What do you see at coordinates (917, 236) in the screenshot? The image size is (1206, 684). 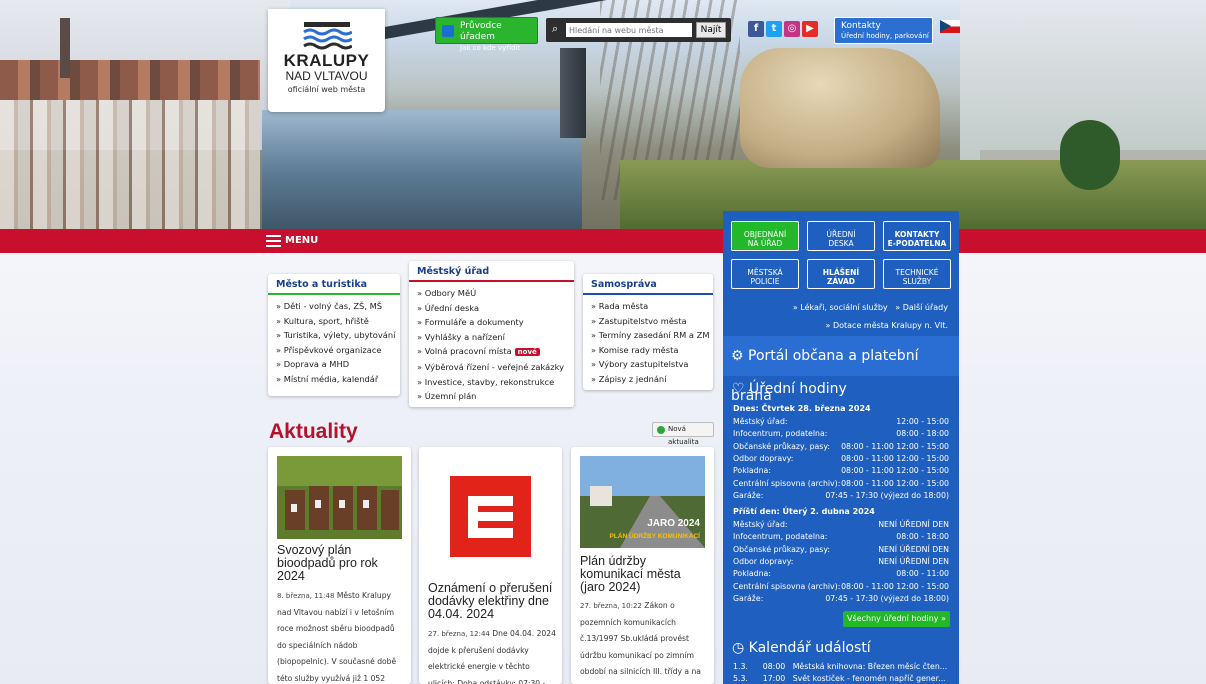 I see `contacts-epodatelna-button: KONTAKTY E-PODATELNA` at bounding box center [917, 236].